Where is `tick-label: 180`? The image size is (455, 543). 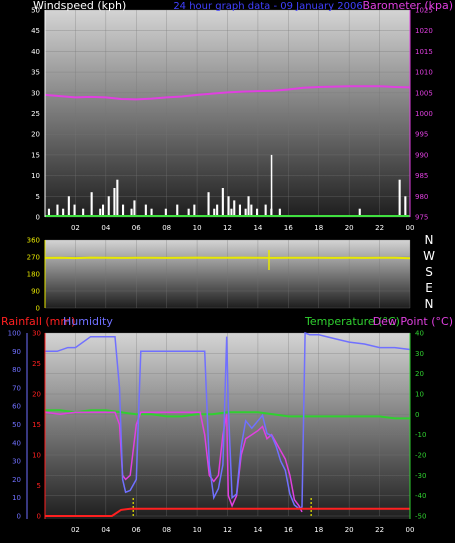 tick-label: 180 is located at coordinates (33, 275).